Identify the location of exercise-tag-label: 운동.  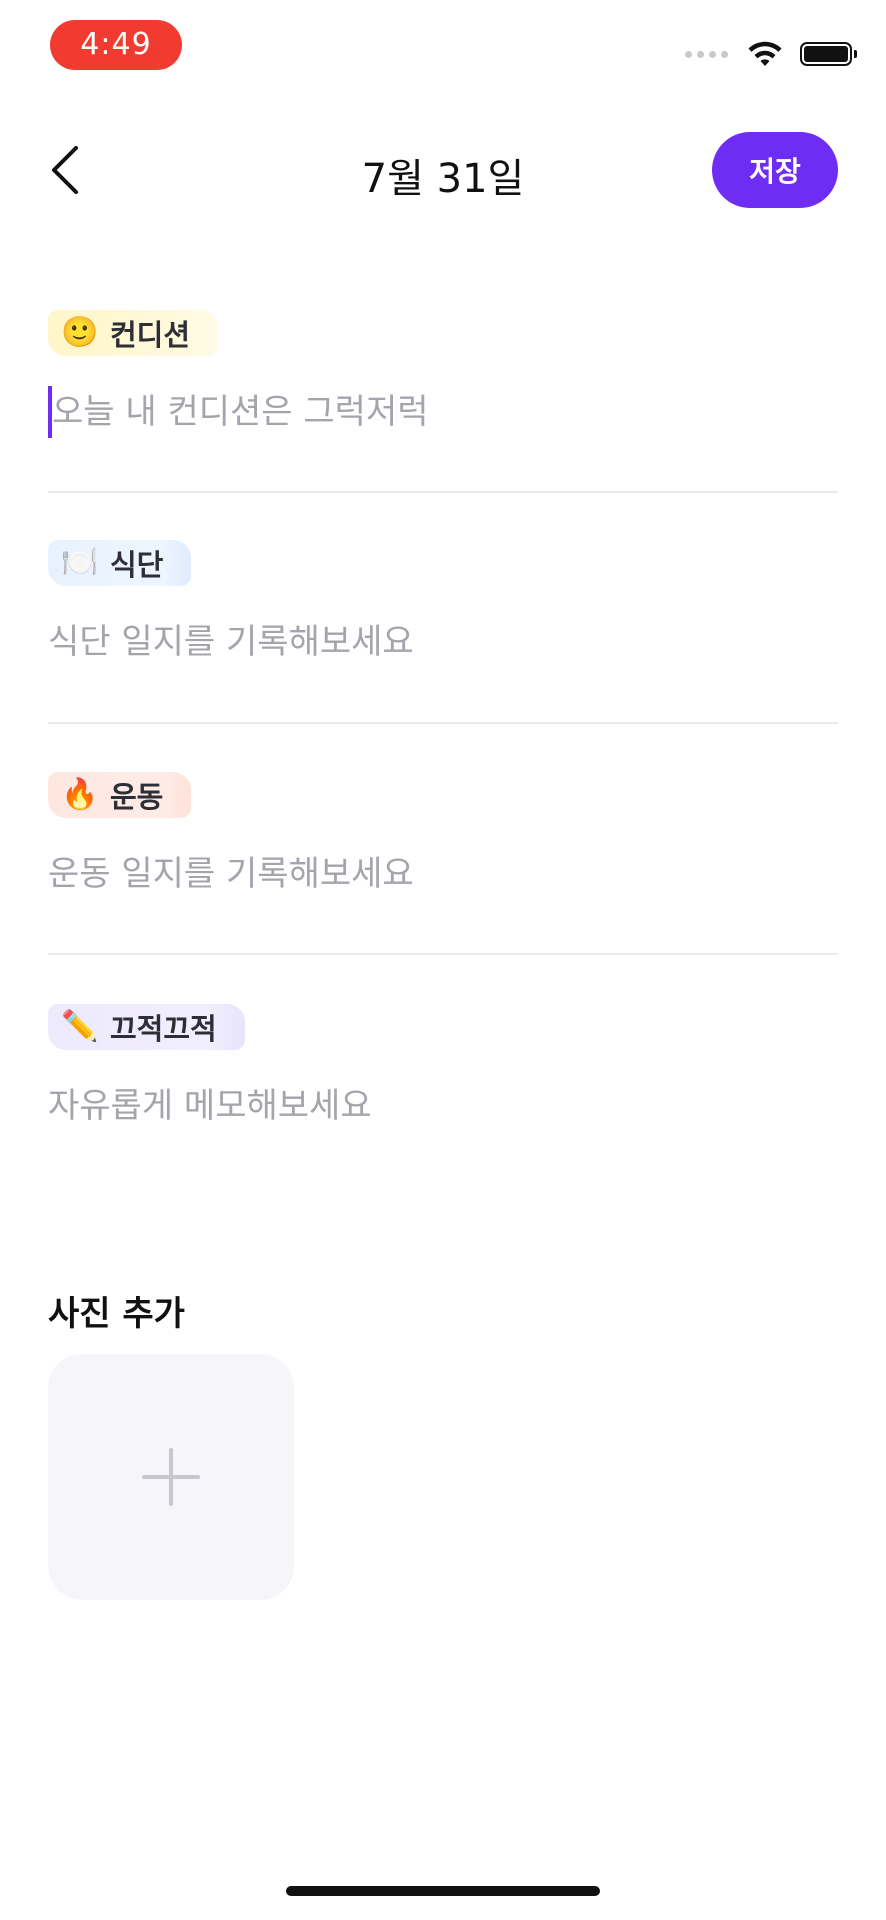
(137, 797).